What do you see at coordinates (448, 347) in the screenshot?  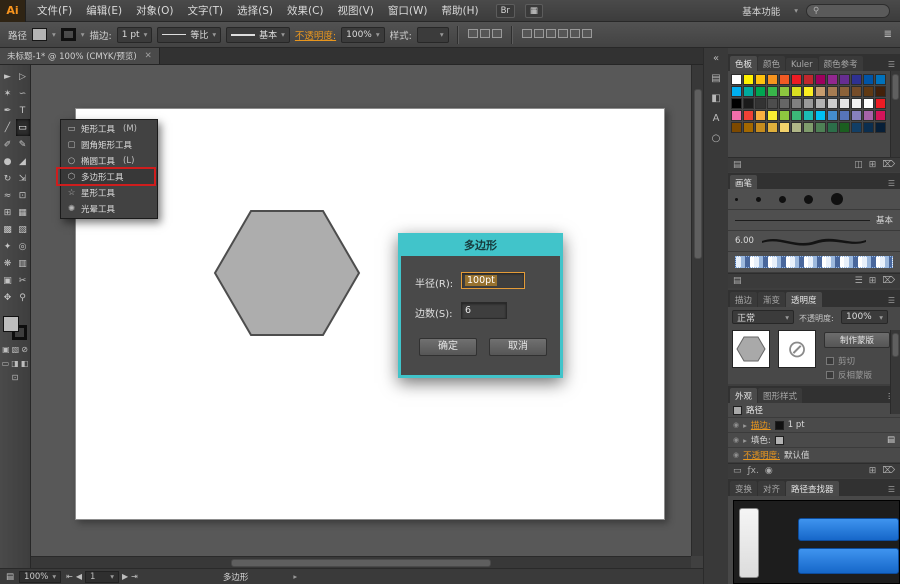 I see `ok-button: 确定` at bounding box center [448, 347].